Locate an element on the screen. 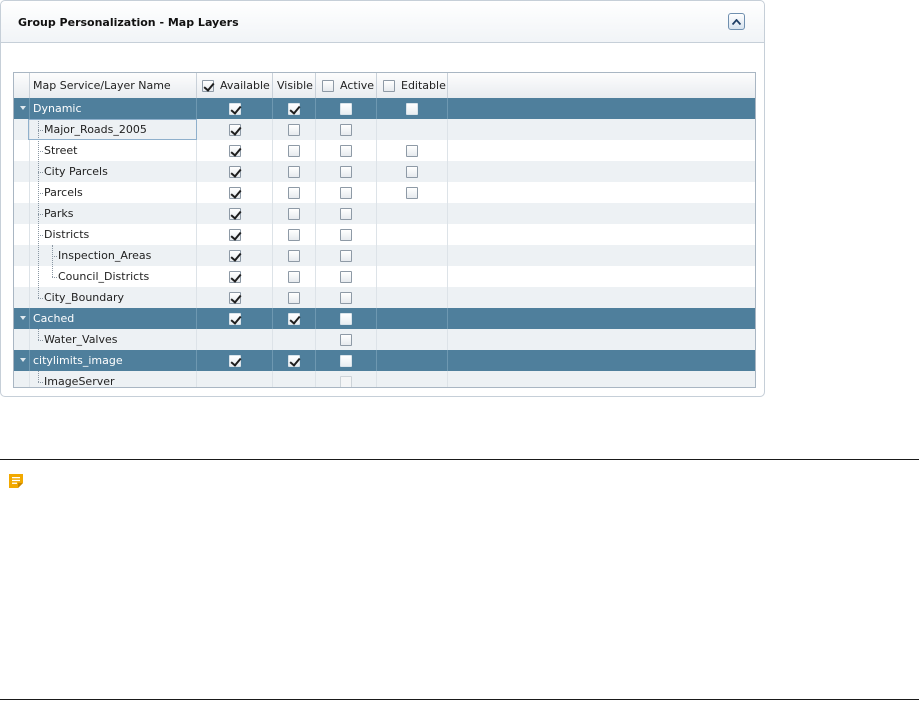  column-header-visible: Visible is located at coordinates (294, 85).